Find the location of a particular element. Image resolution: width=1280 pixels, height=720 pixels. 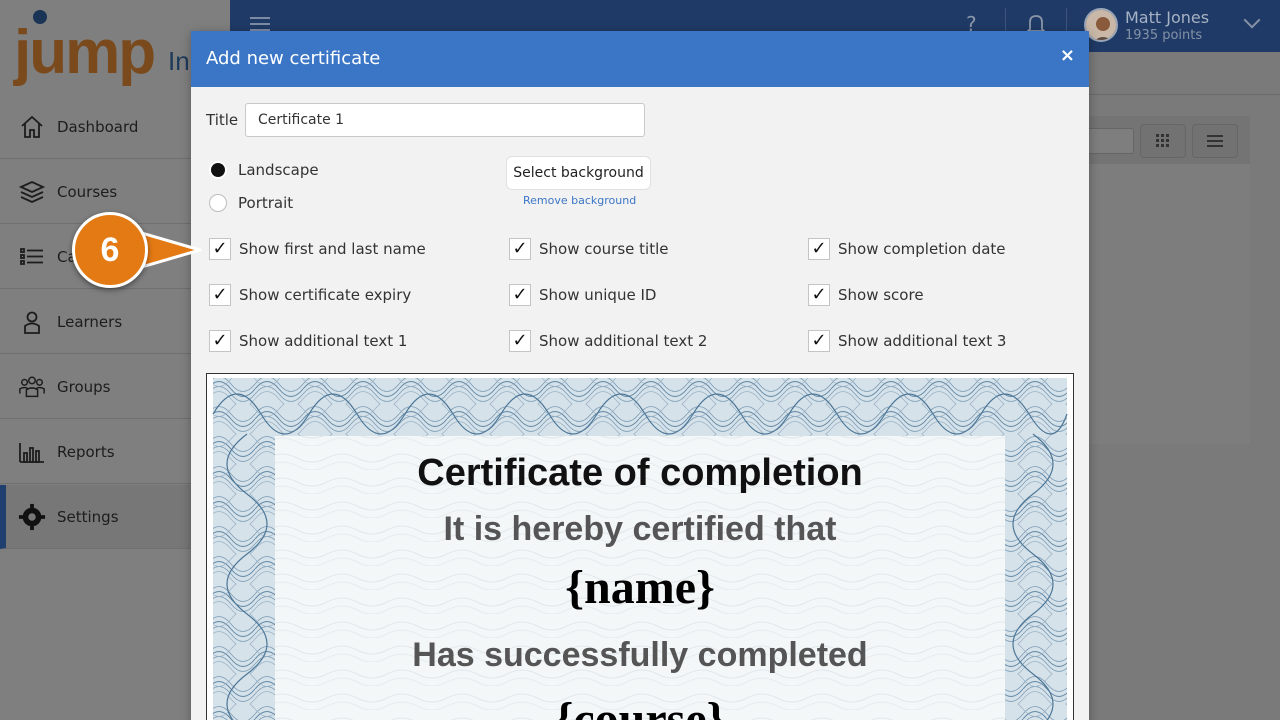

avatar is located at coordinates (1101, 25).